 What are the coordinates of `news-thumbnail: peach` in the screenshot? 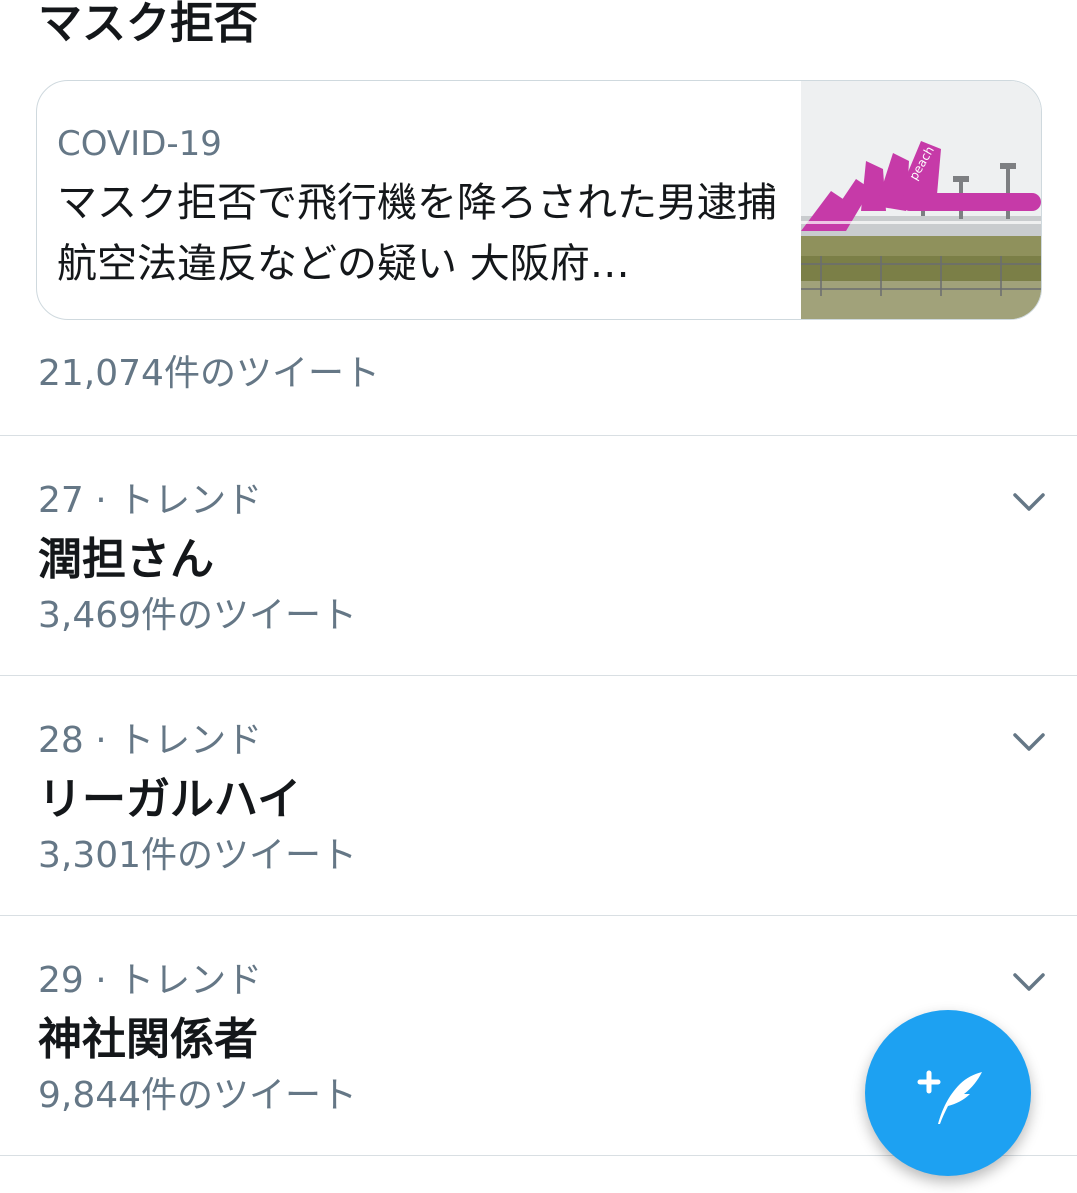 It's located at (921, 200).